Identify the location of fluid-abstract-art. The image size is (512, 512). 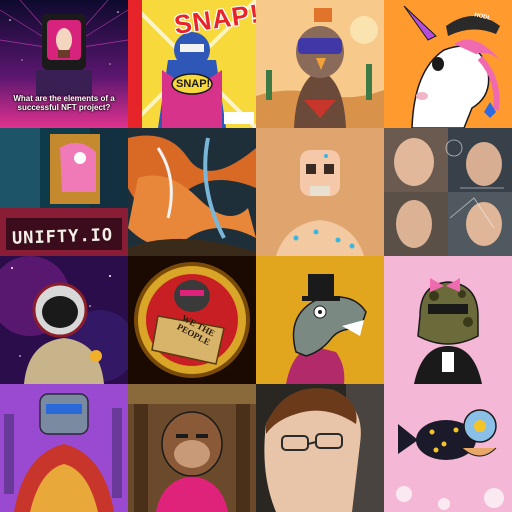
(192, 192).